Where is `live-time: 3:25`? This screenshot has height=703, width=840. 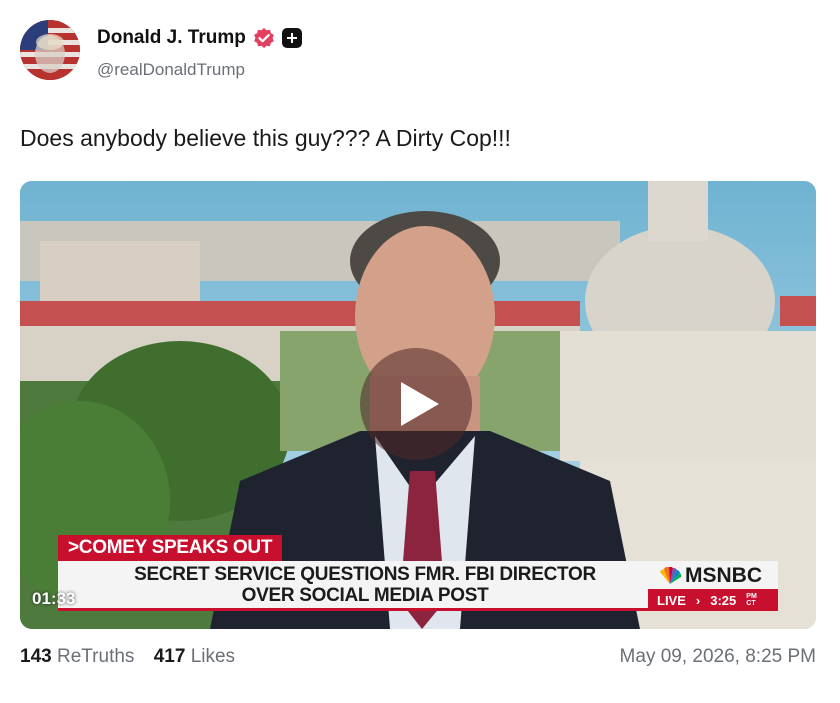
live-time: 3:25 is located at coordinates (723, 600).